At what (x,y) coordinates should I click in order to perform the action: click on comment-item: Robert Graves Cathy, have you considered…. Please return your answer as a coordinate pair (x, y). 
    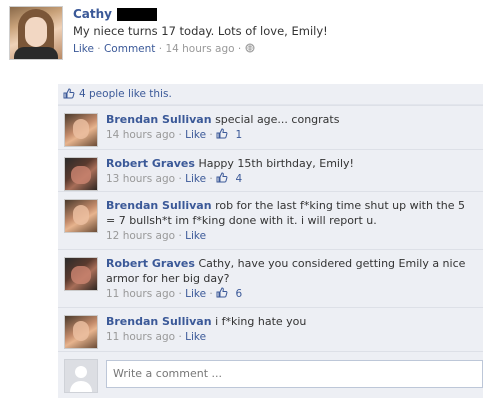
    Looking at the image, I should click on (270, 278).